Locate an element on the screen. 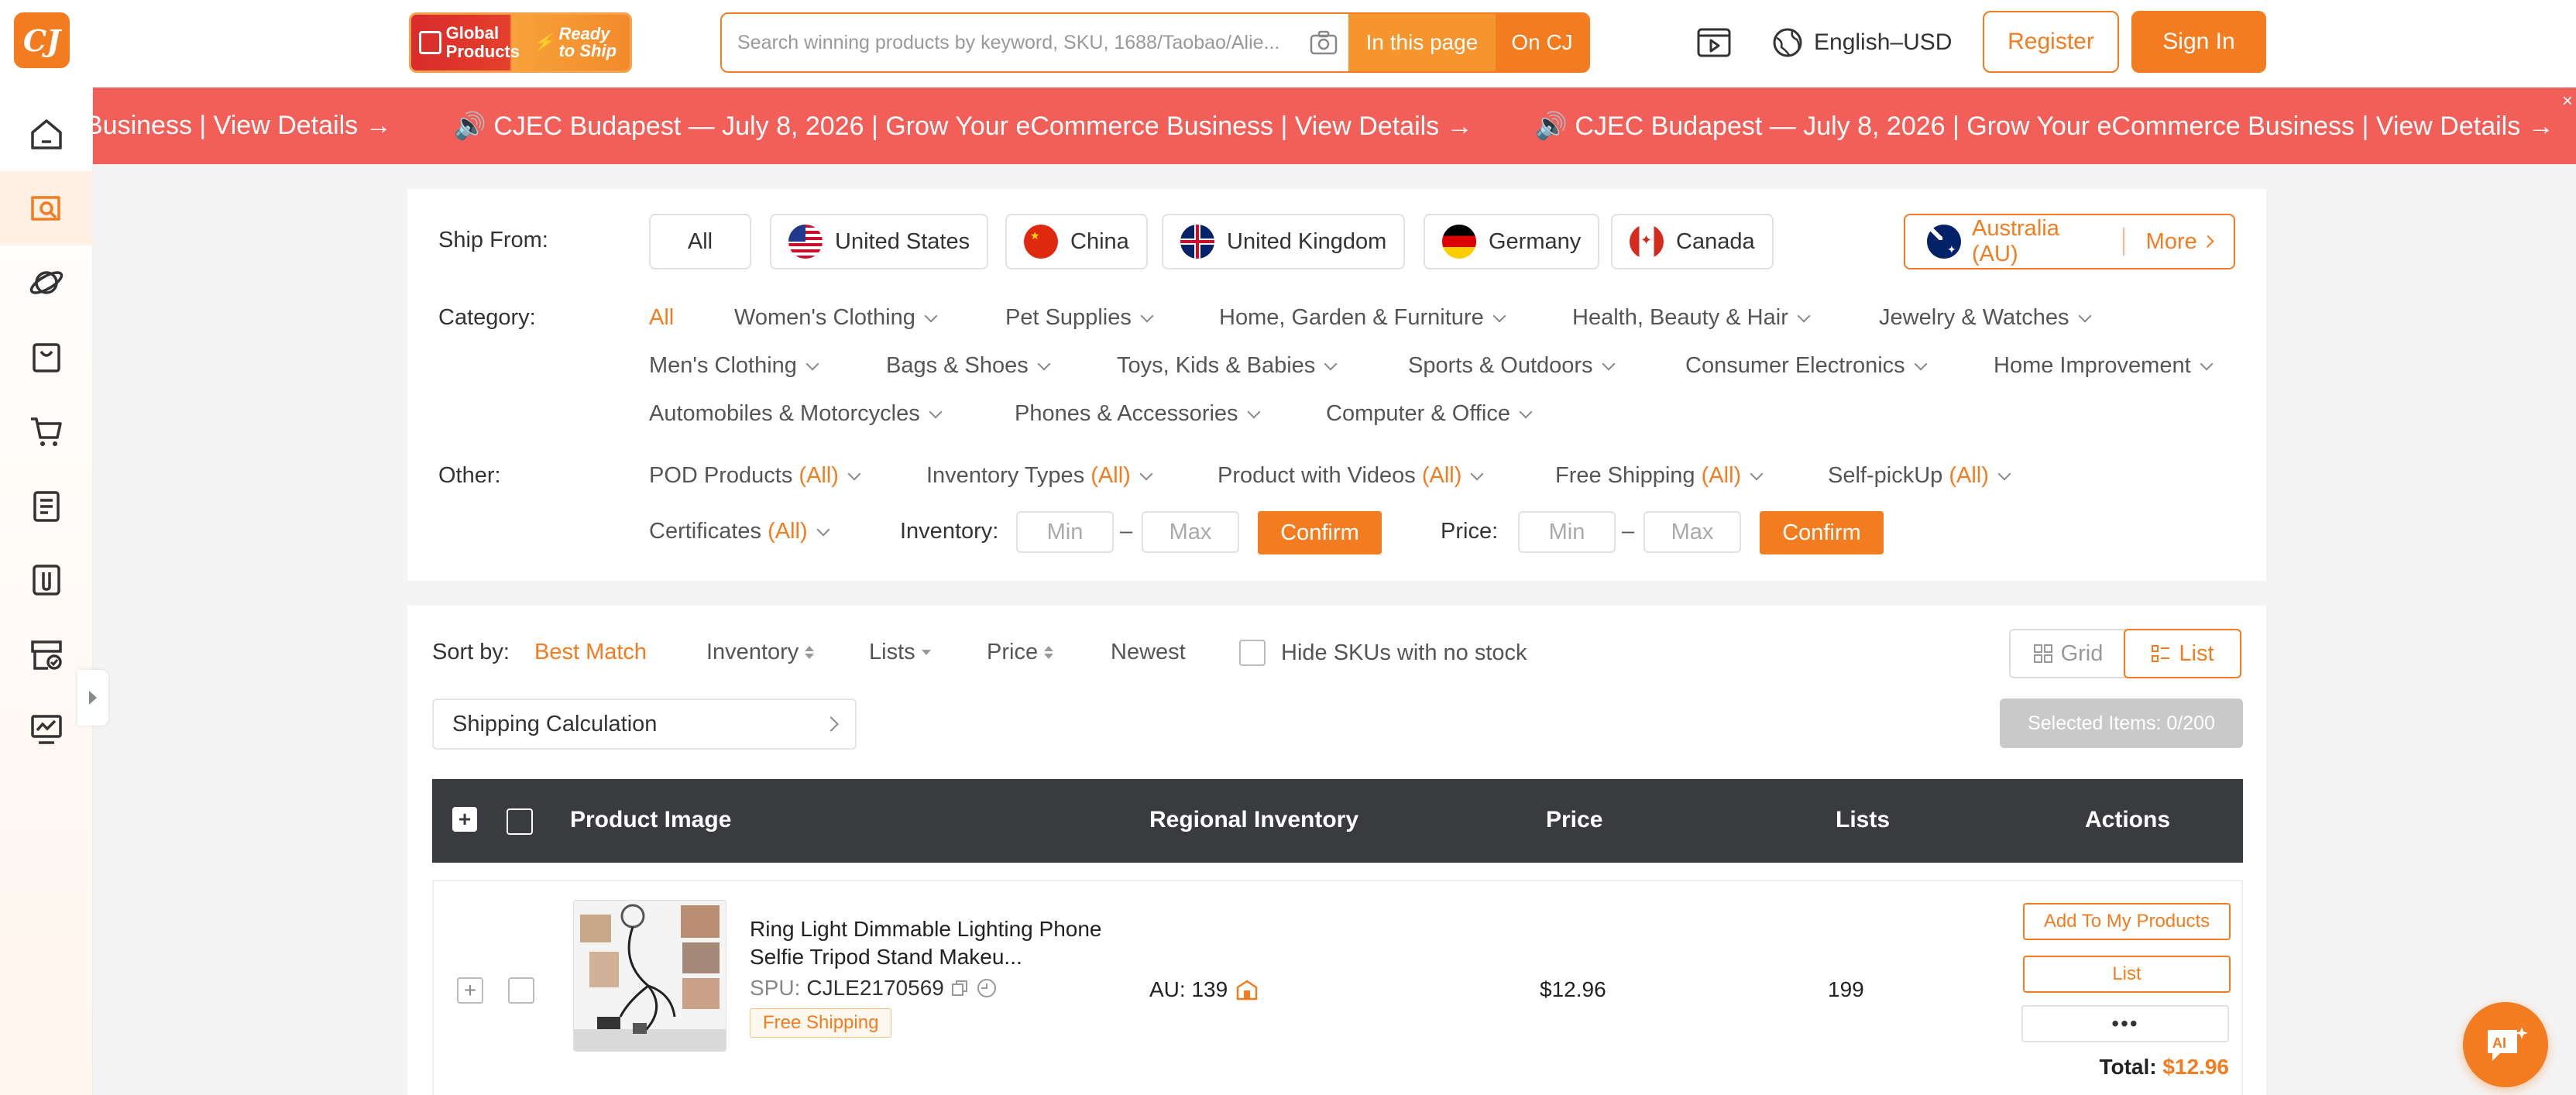 The width and height of the screenshot is (2576, 1095). category-automobiles: Automobiles & Motorcycles is located at coordinates (796, 414).